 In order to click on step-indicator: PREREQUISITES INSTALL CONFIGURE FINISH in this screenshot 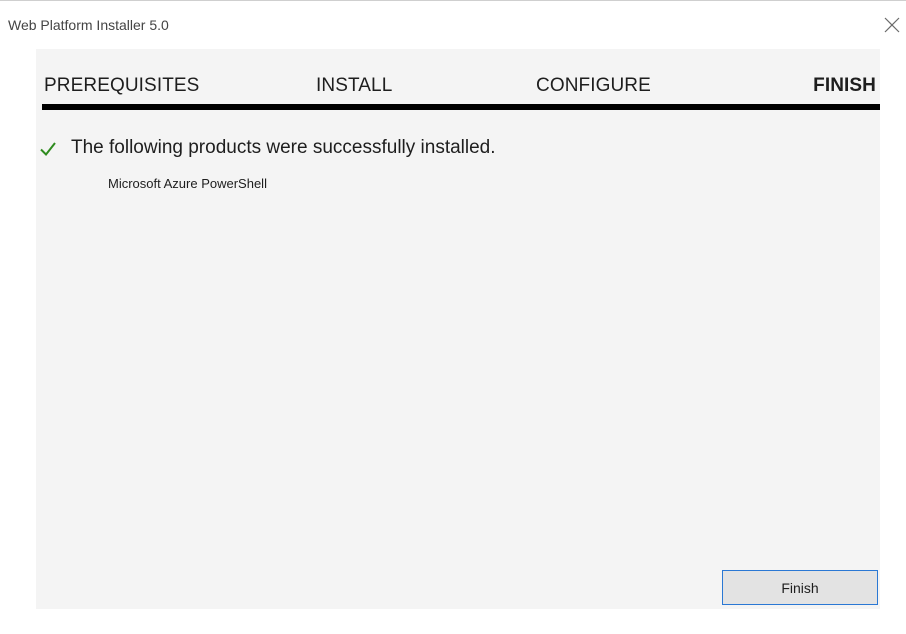, I will do `click(458, 90)`.